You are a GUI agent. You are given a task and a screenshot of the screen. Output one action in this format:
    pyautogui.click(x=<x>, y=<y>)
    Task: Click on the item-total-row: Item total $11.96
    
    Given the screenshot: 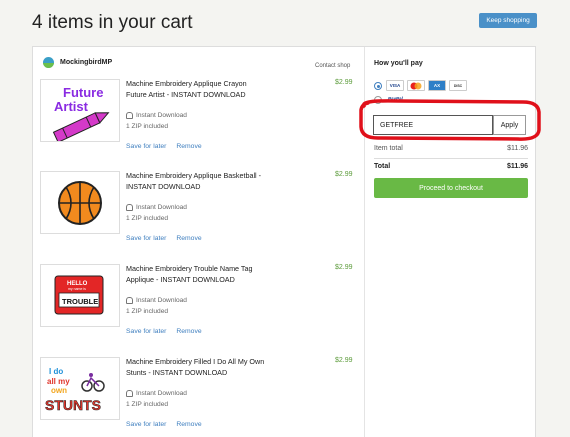 What is the action you would take?
    pyautogui.click(x=451, y=148)
    